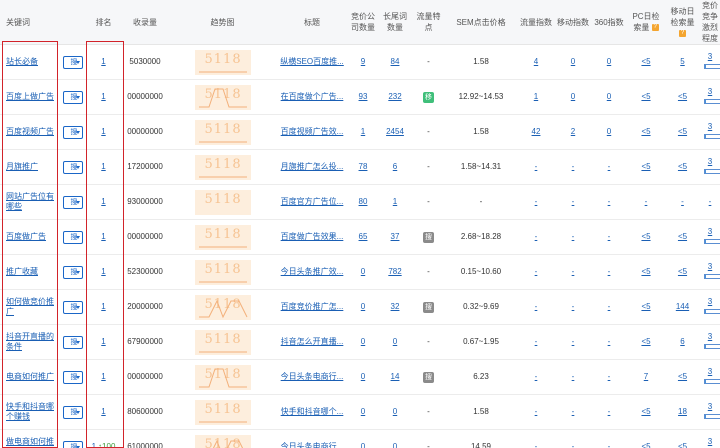 The width and height of the screenshot is (720, 448). I want to click on header-sem-price: SEM点击价格, so click(481, 22).